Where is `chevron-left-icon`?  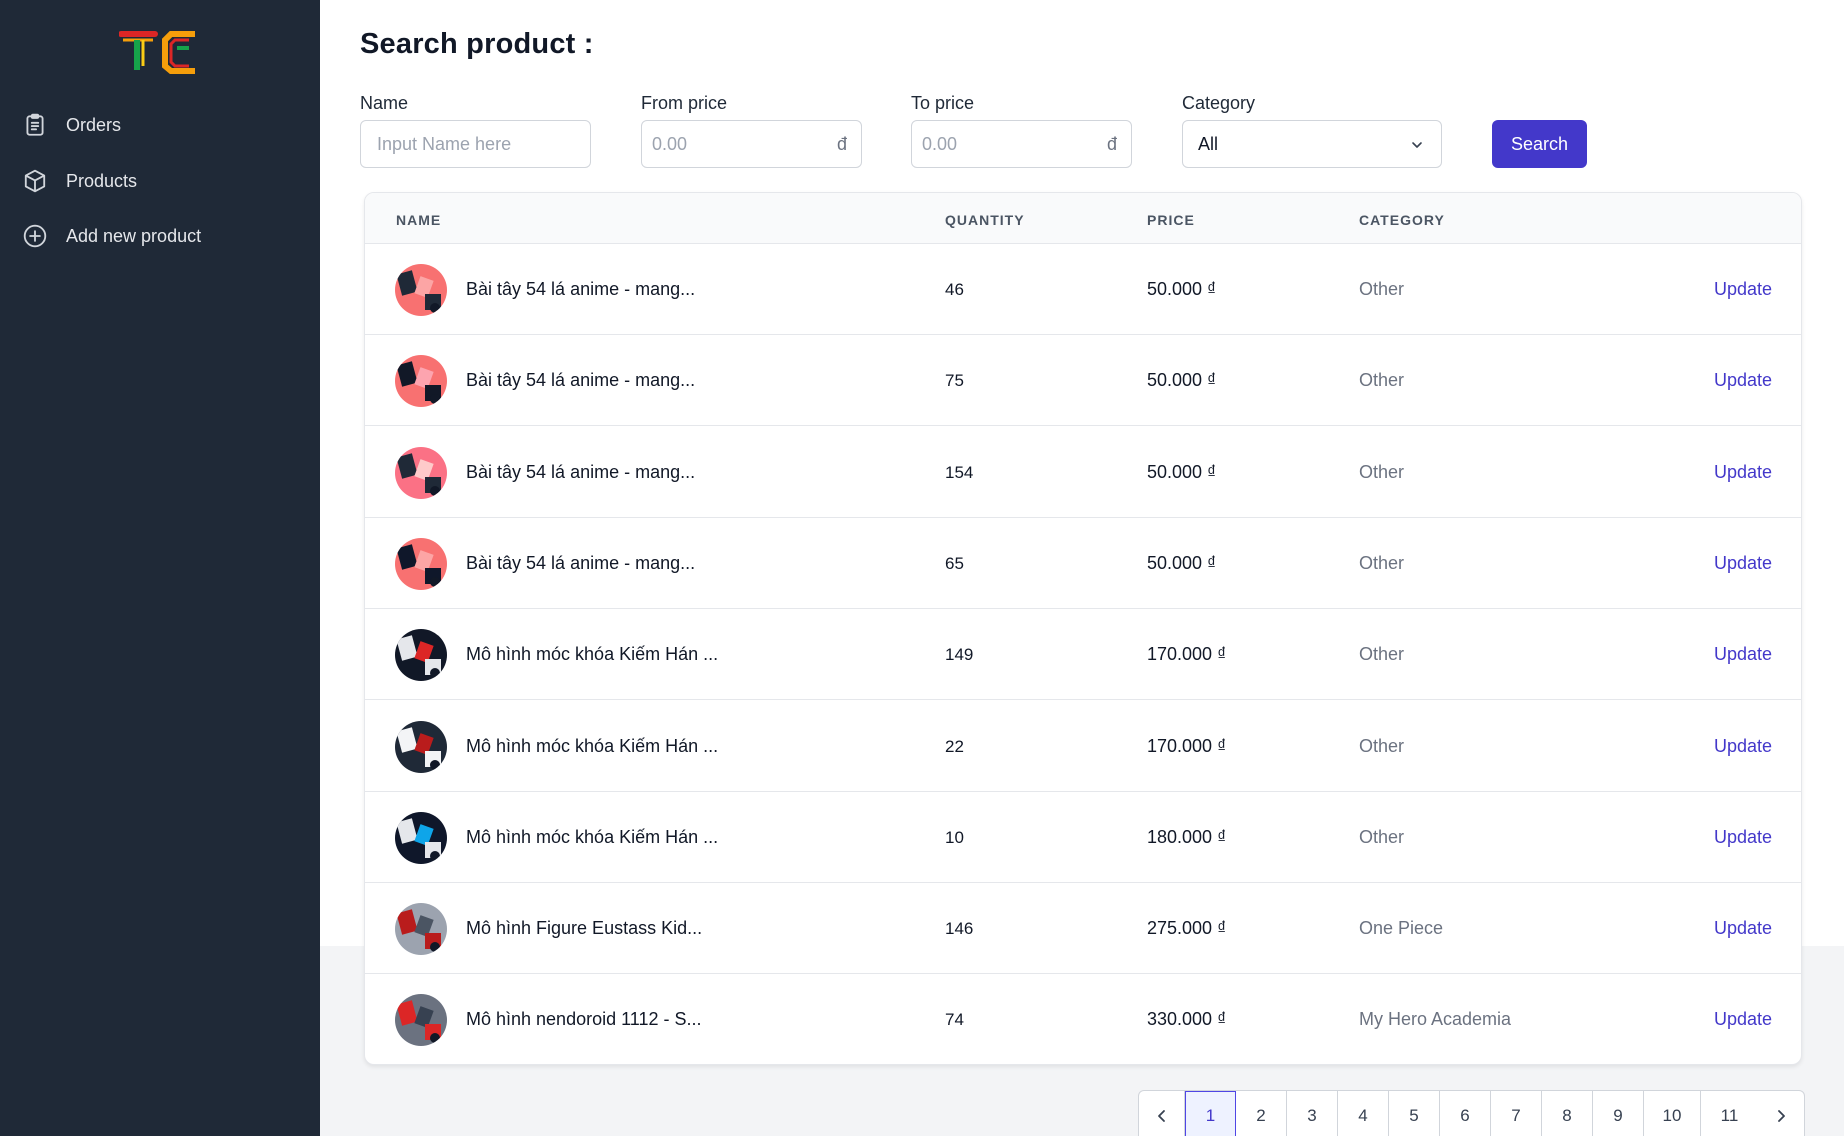
chevron-left-icon is located at coordinates (1161, 1116).